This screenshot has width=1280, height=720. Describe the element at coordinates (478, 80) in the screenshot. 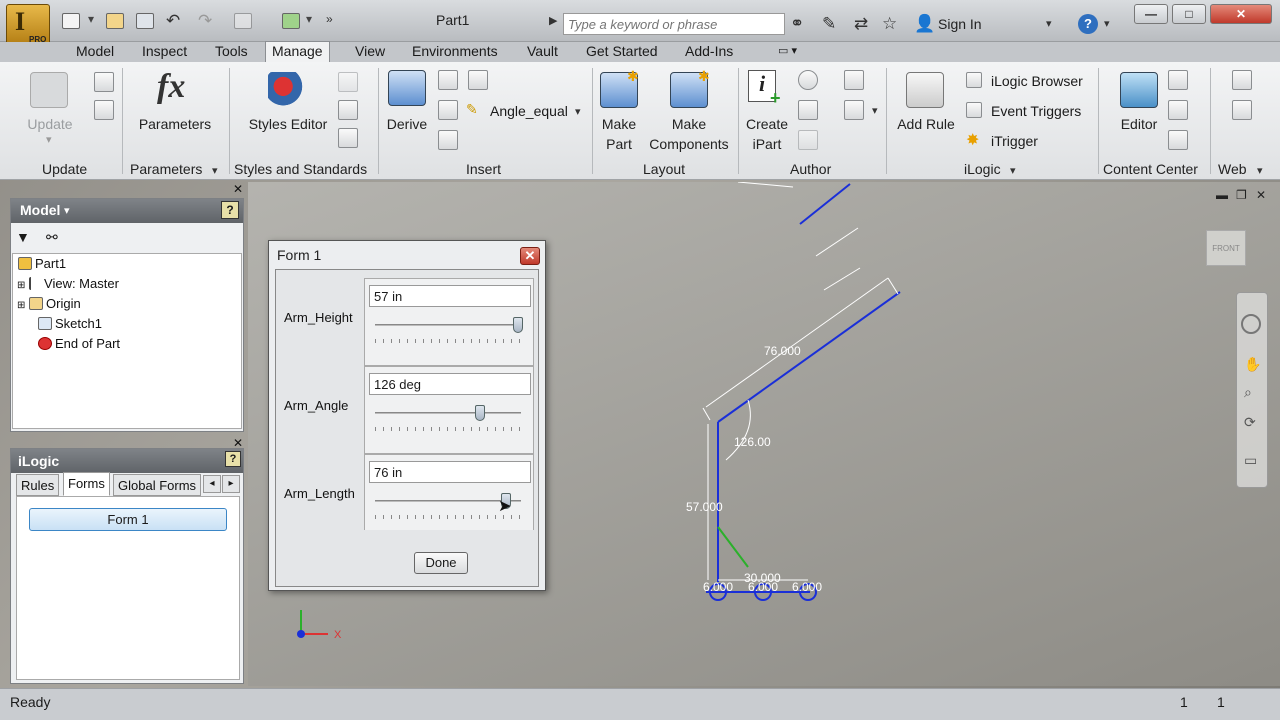

I see `insert-import-icon` at that location.